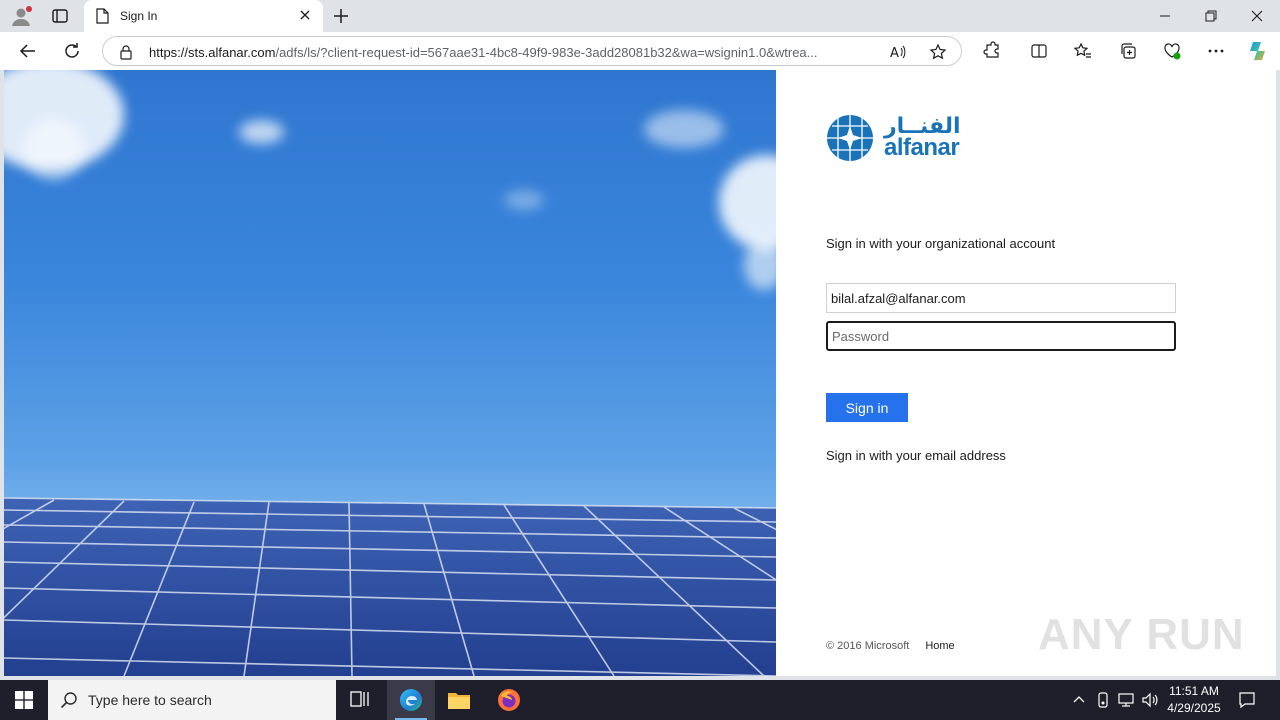 The image size is (1280, 720). I want to click on taskbar-clock: 11:51 AM 4/29/2025, so click(1194, 700).